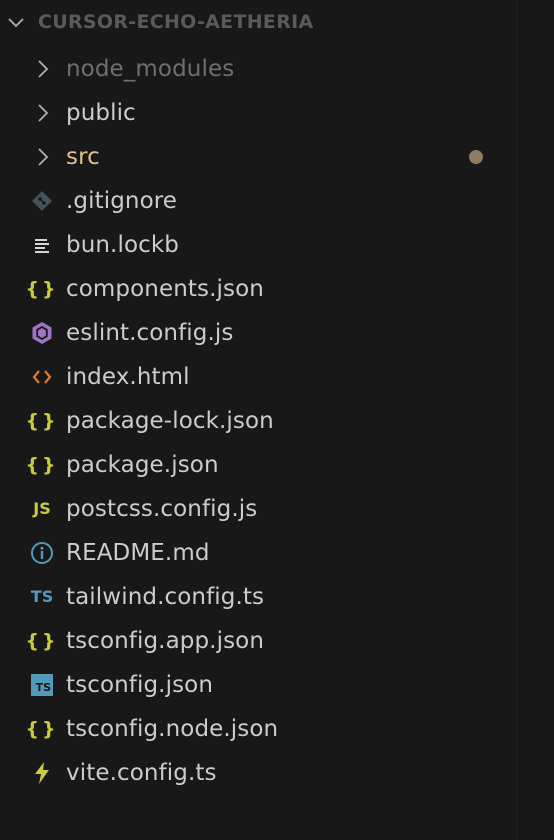 Image resolution: width=554 pixels, height=840 pixels. What do you see at coordinates (138, 553) in the screenshot?
I see `tree-item-label: README.md` at bounding box center [138, 553].